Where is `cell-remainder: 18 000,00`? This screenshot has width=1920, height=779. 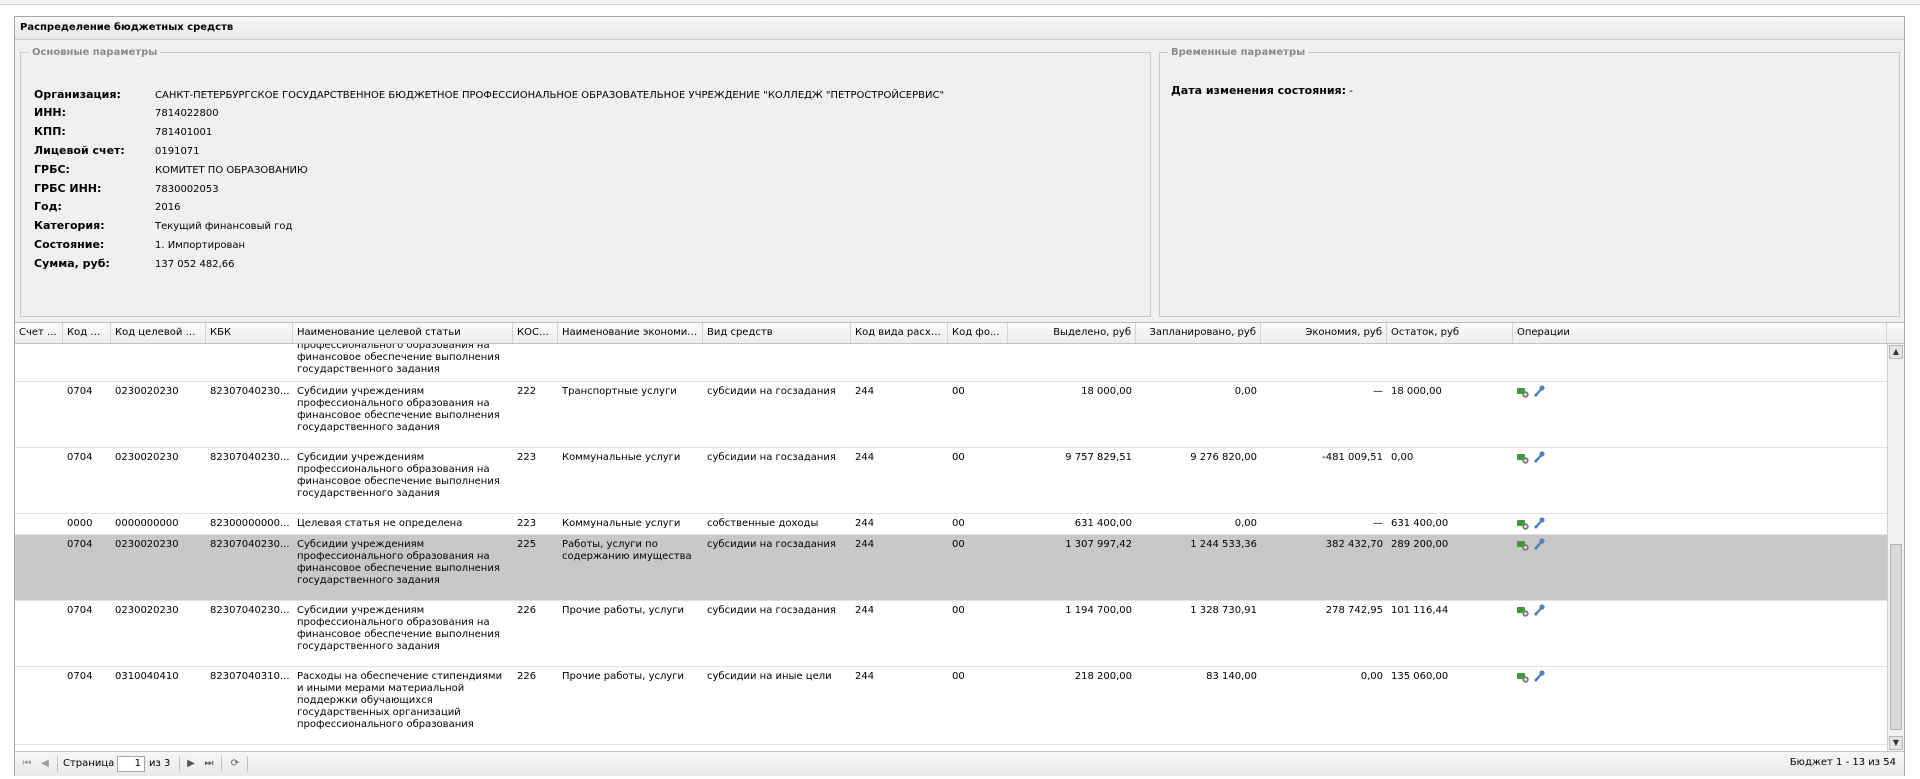 cell-remainder: 18 000,00 is located at coordinates (1416, 391).